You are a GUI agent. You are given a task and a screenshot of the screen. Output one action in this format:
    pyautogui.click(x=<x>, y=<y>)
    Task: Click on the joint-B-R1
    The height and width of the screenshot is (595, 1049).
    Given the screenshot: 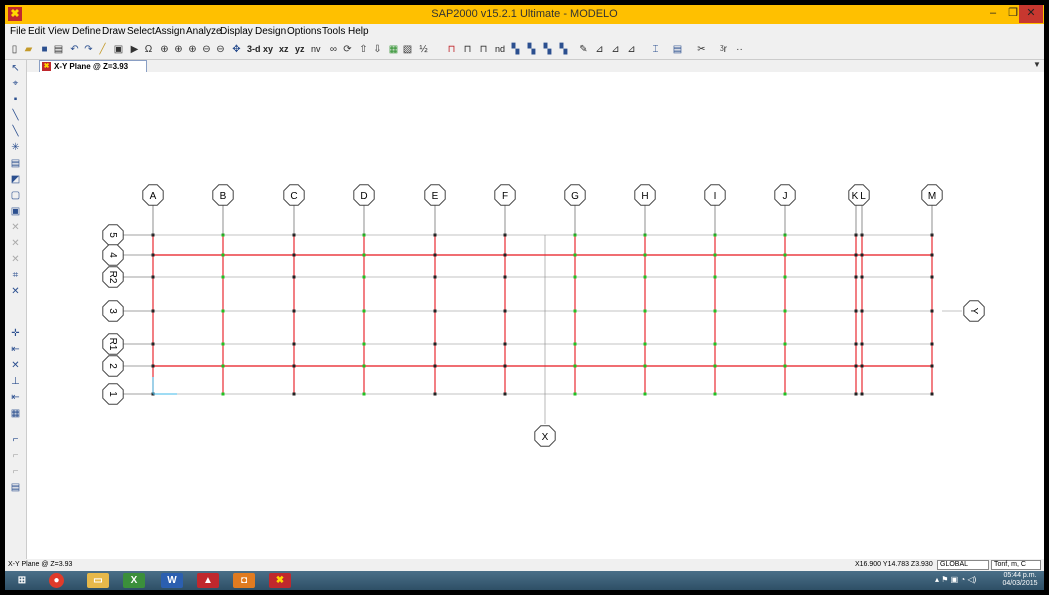 What is the action you would take?
    pyautogui.click(x=223, y=344)
    